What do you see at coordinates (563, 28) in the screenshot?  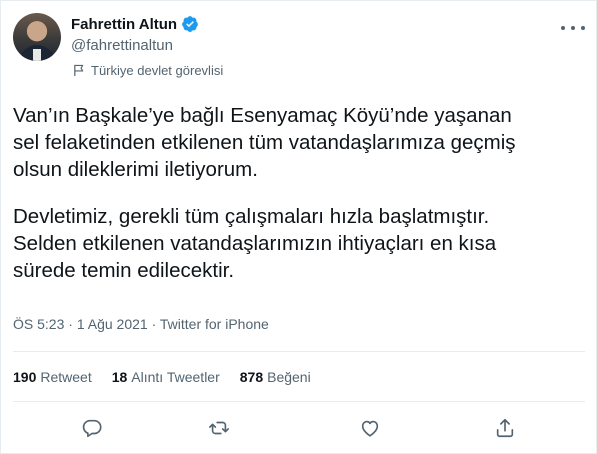 I see `more-dots-icon` at bounding box center [563, 28].